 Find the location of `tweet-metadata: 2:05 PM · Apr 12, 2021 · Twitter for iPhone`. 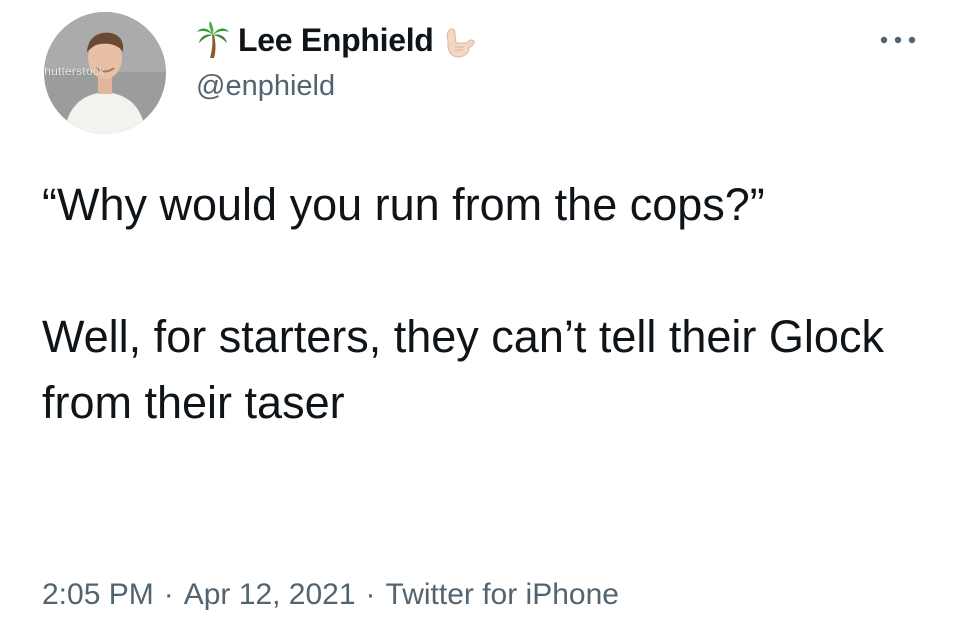

tweet-metadata: 2:05 PM · Apr 12, 2021 · Twitter for iPhone is located at coordinates (330, 595).